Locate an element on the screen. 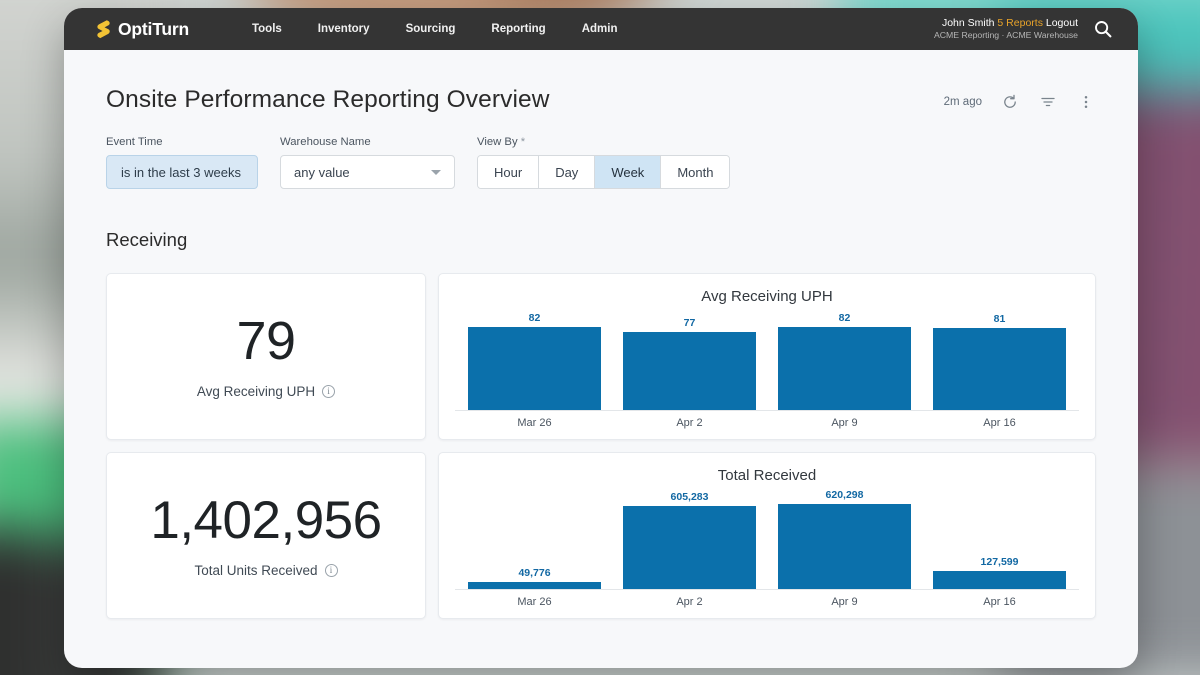  view-by-option-week: Week is located at coordinates (628, 172).